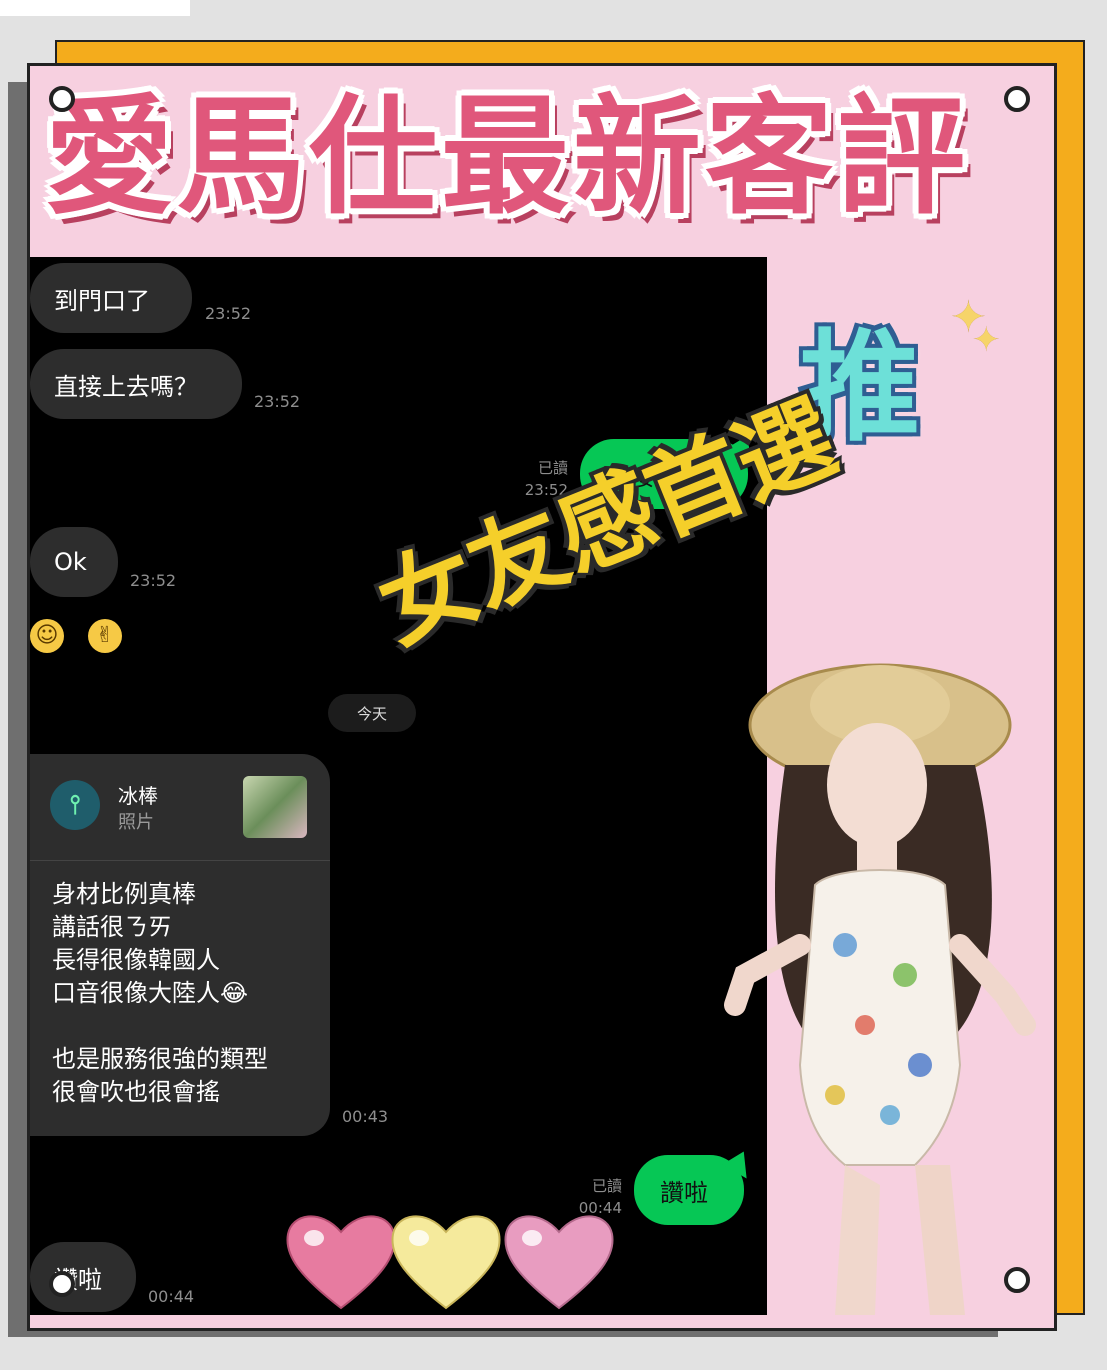  What do you see at coordinates (507, 157) in the screenshot?
I see `poster-title: 愛馬仕最新客評` at bounding box center [507, 157].